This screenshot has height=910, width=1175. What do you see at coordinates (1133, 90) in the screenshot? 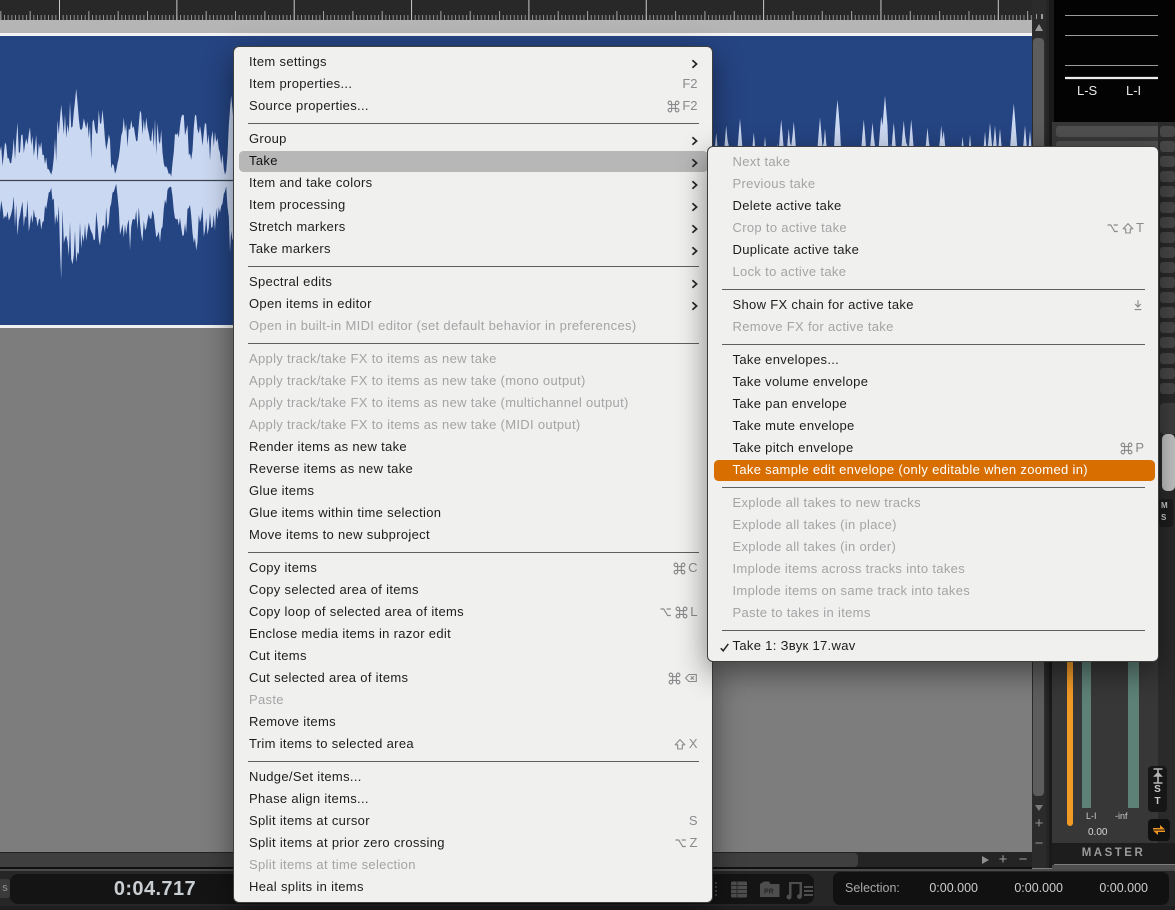
I see `svg-text: L-I` at bounding box center [1133, 90].